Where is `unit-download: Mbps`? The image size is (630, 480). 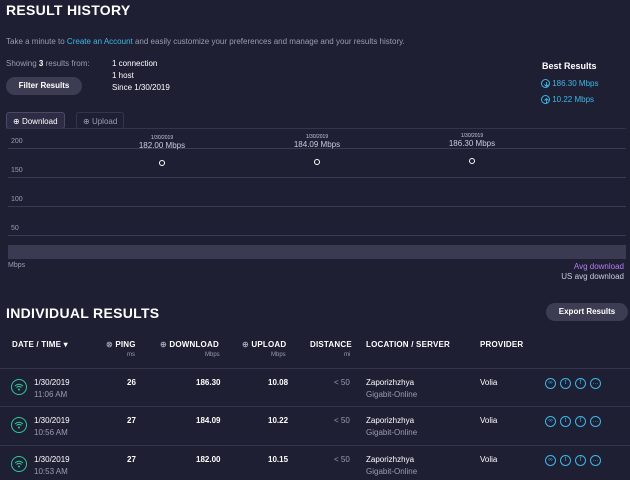
unit-download: Mbps is located at coordinates (212, 355).